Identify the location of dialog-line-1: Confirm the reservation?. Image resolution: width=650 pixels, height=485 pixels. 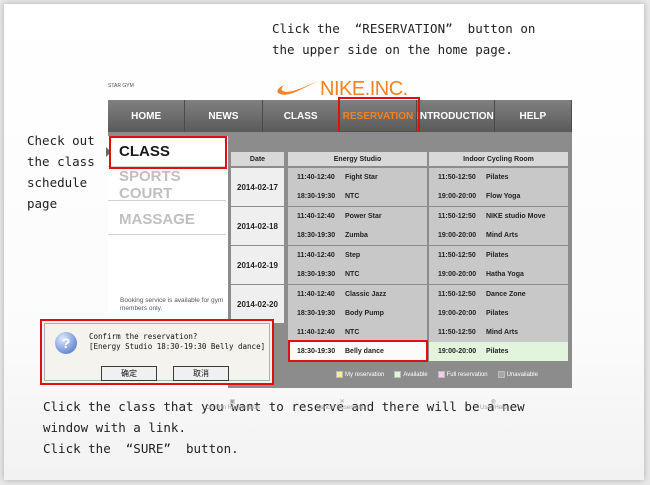
(143, 336).